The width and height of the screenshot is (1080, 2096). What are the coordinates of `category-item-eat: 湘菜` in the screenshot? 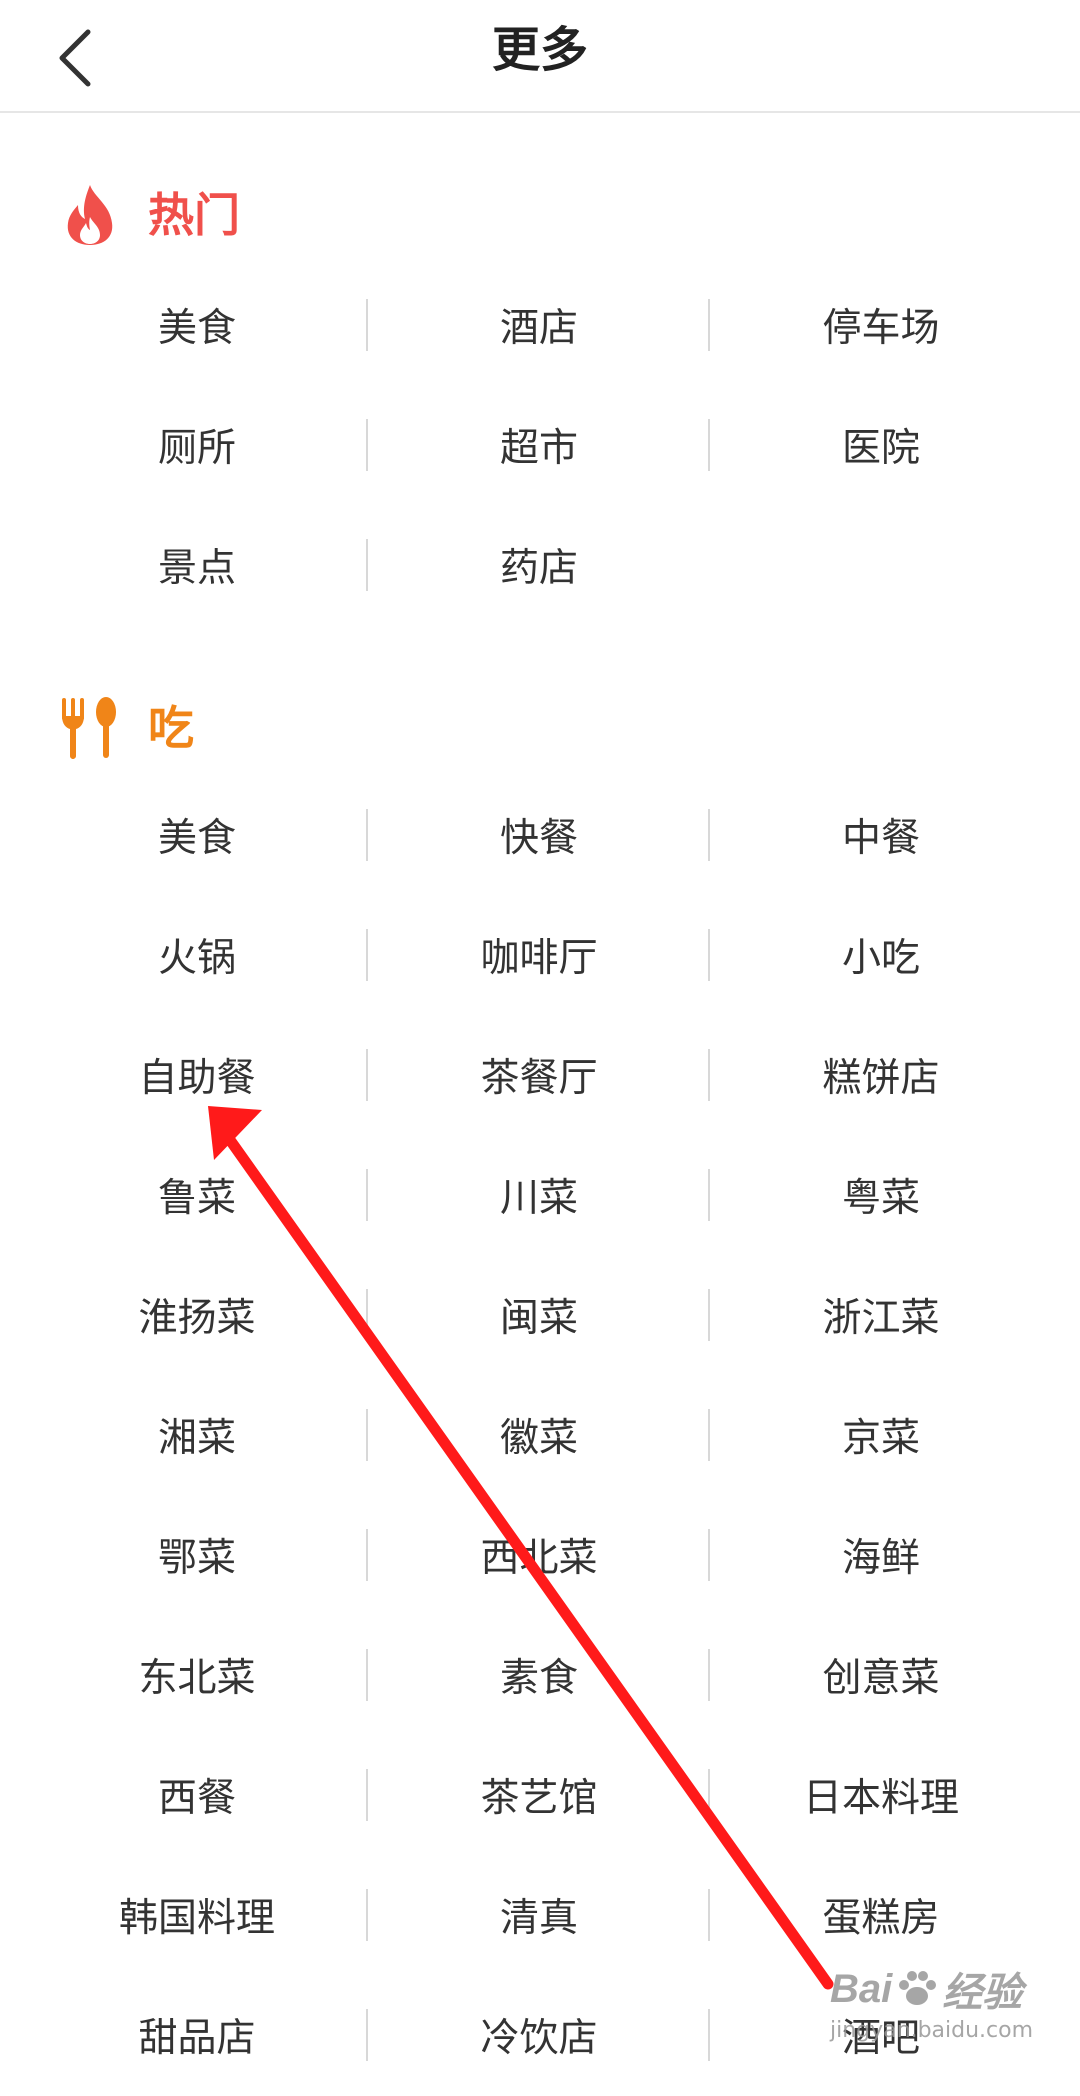 It's located at (197, 1435).